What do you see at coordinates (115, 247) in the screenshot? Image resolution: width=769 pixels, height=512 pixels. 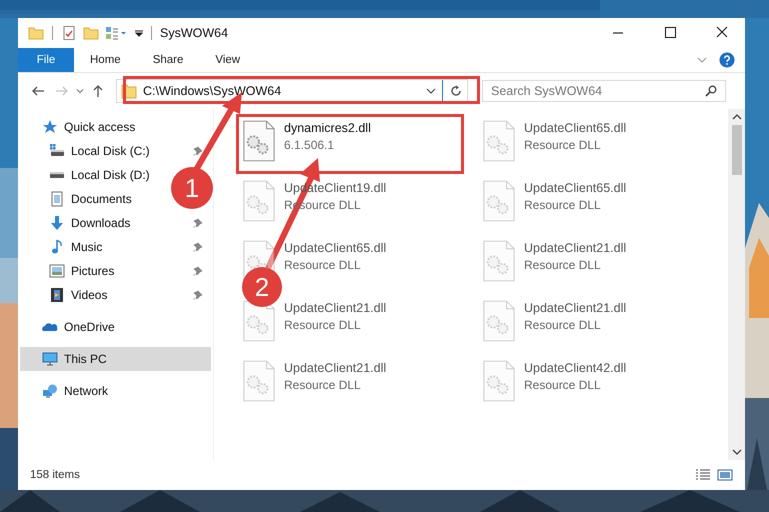 I see `sidebar-item: Music` at bounding box center [115, 247].